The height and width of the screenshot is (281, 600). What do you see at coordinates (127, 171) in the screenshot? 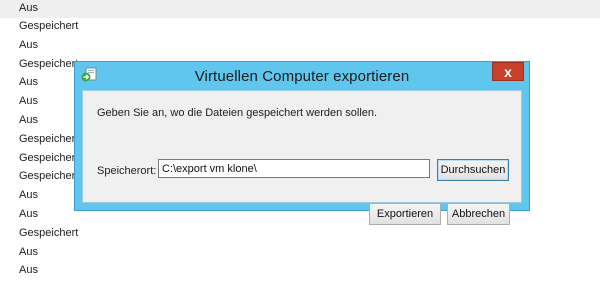
I see `location-label: Speicherort:` at bounding box center [127, 171].